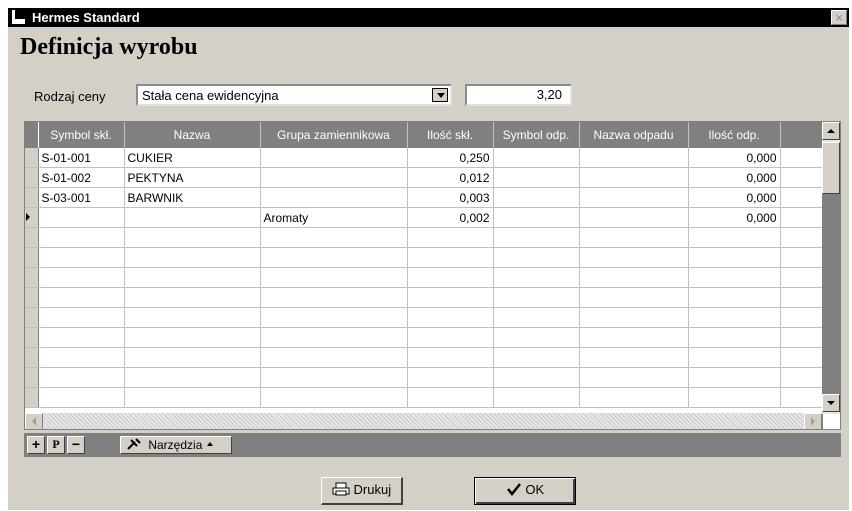 The width and height of the screenshot is (852, 511). I want to click on scroll-left-button, so click(34, 421).